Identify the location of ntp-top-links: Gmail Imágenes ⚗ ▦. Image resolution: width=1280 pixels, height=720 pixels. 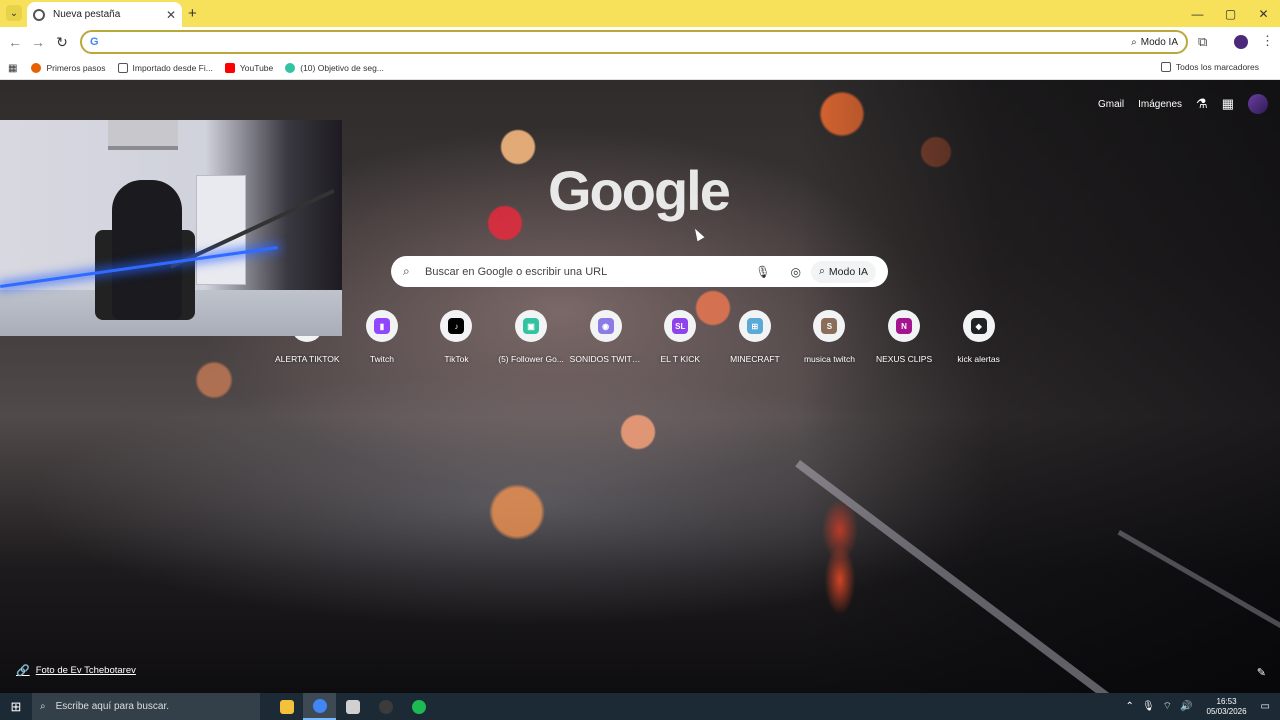
(1183, 104).